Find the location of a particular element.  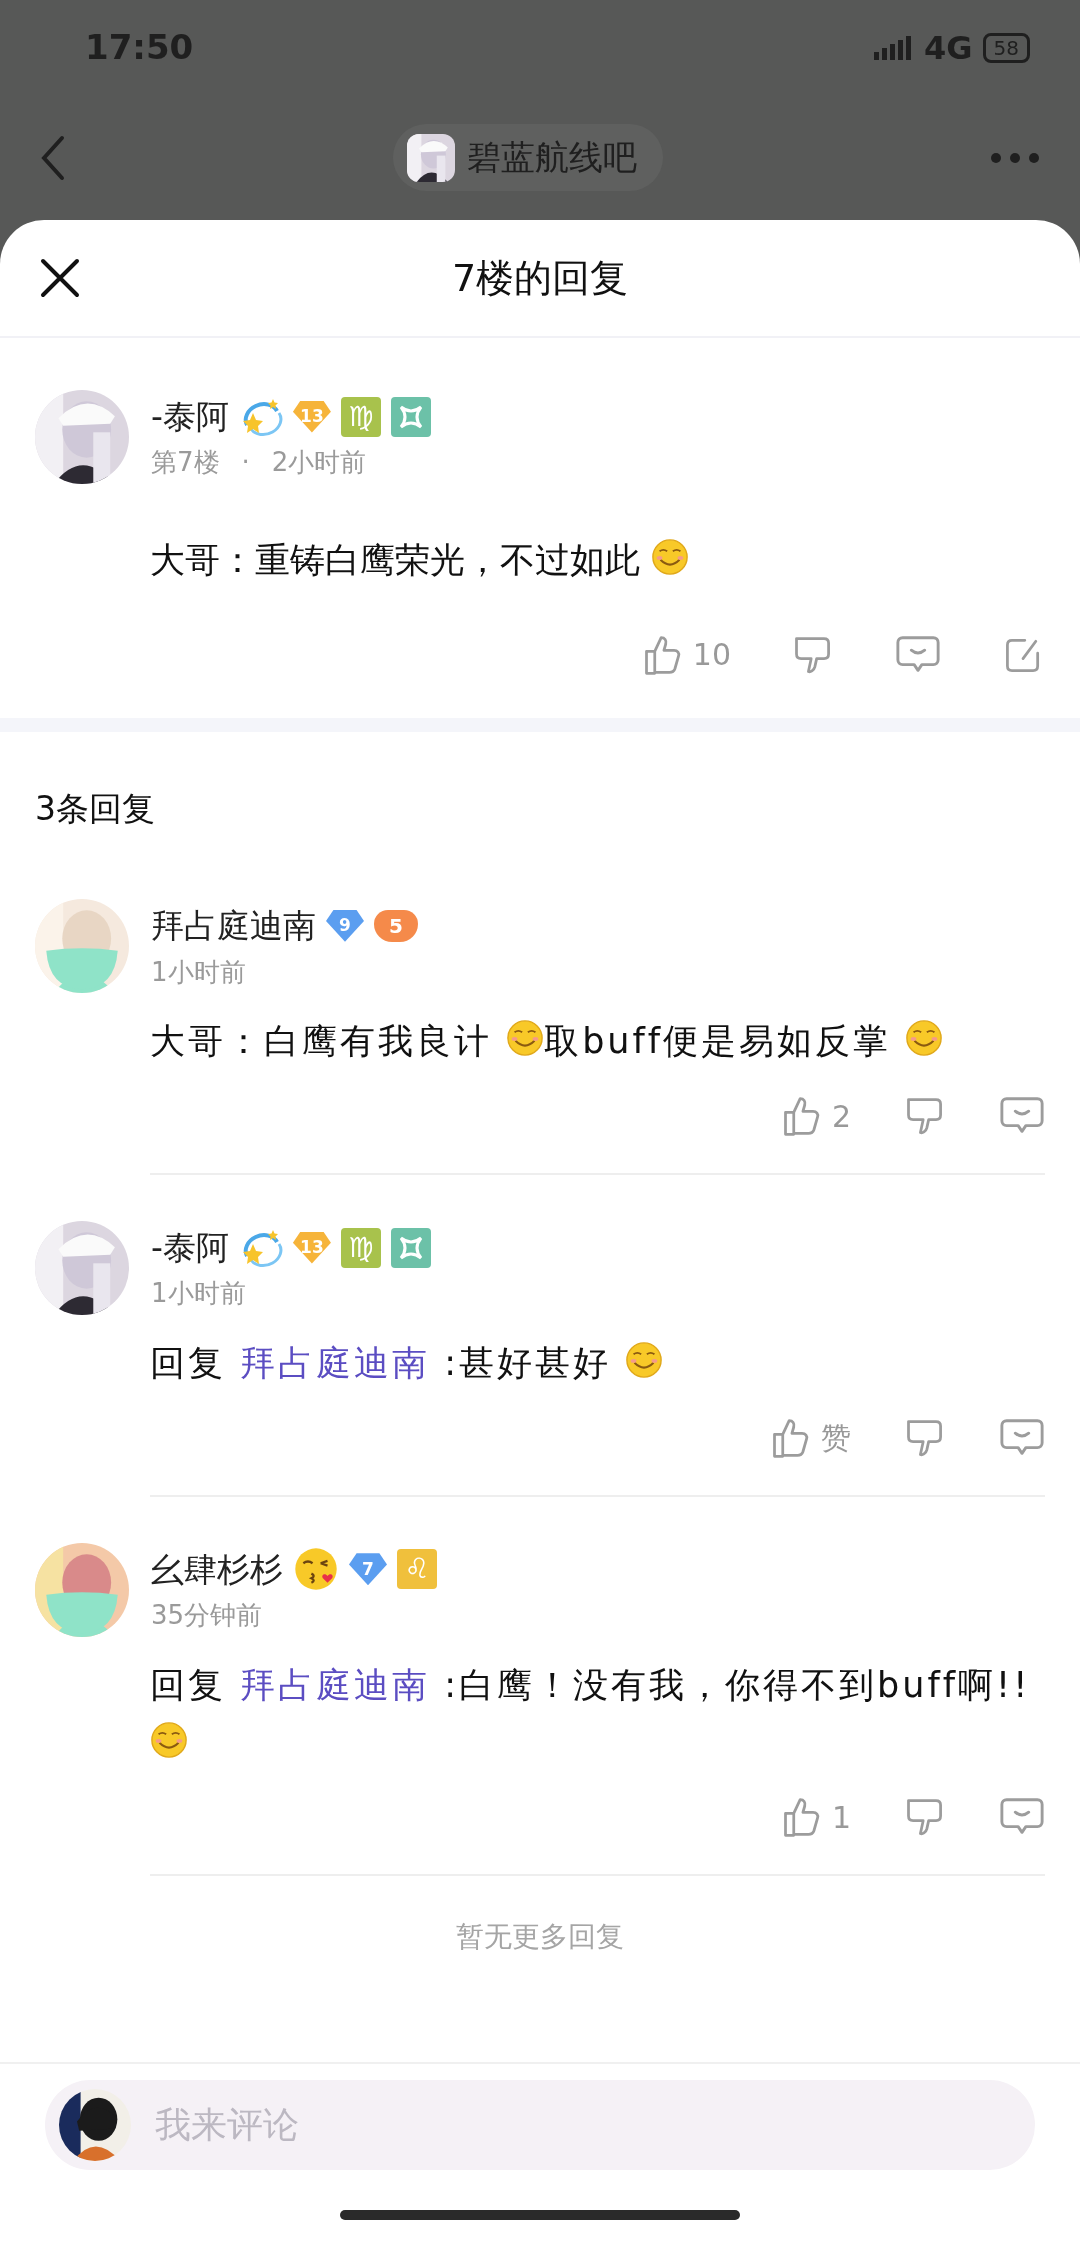

like-count: 10 is located at coordinates (711, 655).